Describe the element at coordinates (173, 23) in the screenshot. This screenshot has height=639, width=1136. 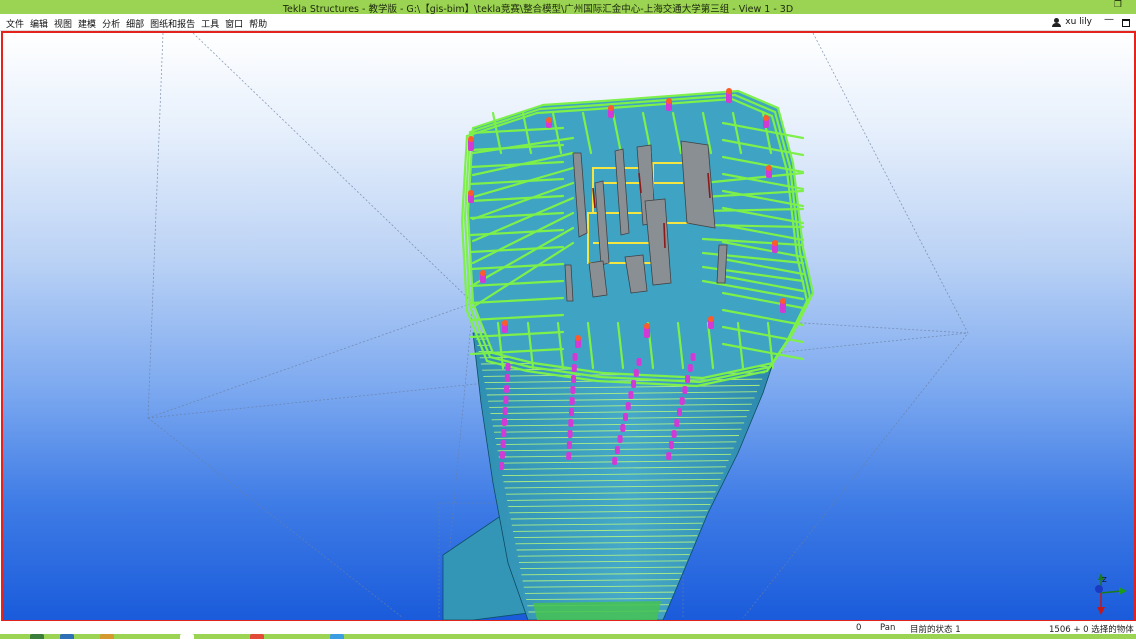
I see `menu-item: 图纸和报告` at that location.